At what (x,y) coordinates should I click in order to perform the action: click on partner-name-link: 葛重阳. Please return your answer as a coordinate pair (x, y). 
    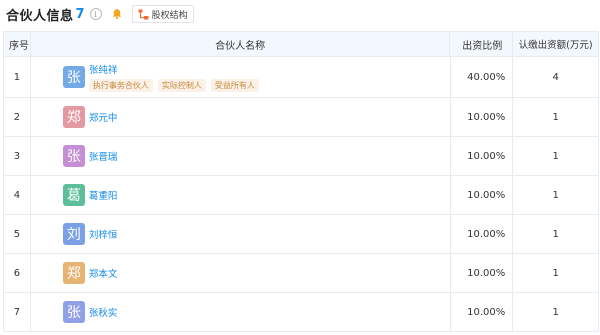
    Looking at the image, I should click on (103, 195).